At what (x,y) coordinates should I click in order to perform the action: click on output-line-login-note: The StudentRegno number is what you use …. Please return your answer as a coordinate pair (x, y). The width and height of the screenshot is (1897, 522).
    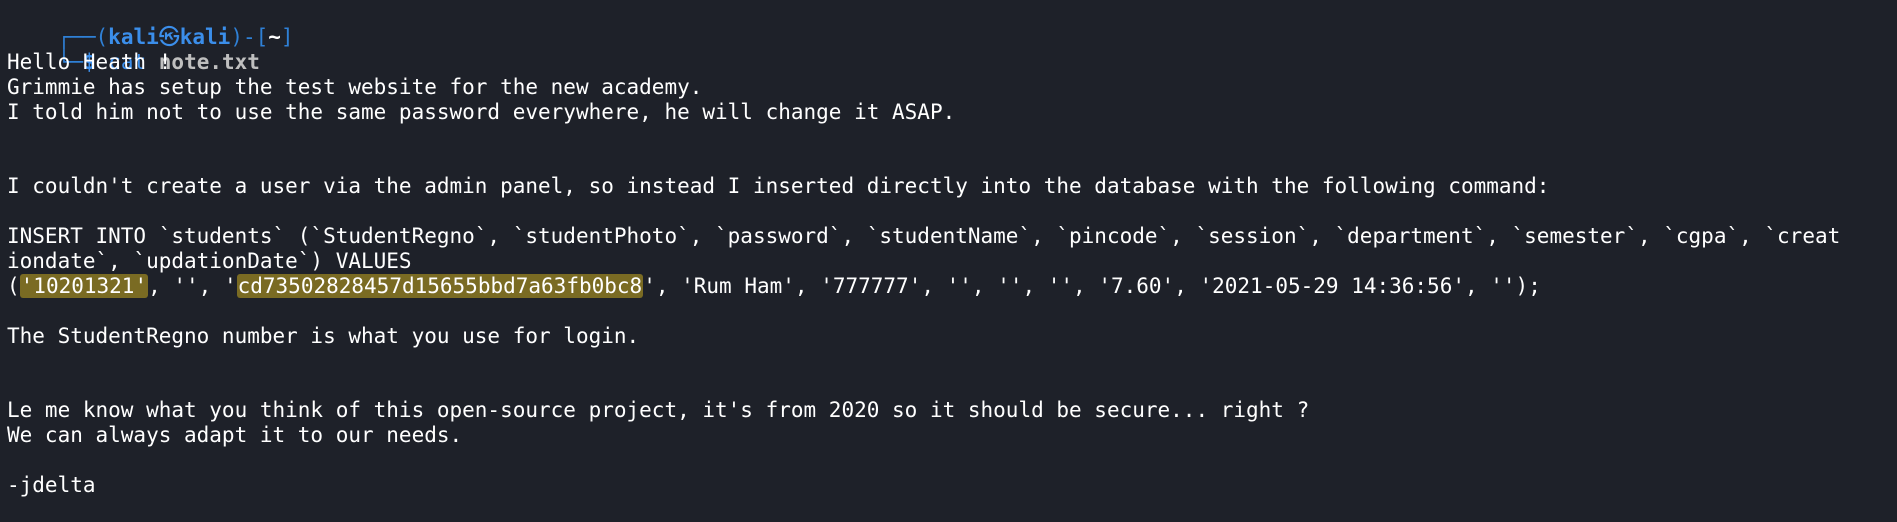
    Looking at the image, I should click on (323, 335).